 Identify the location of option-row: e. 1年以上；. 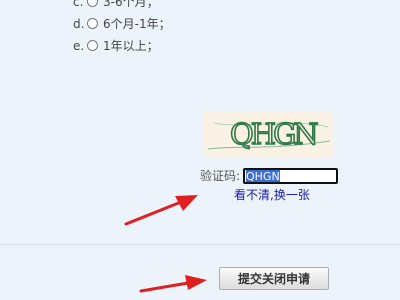
(203, 46).